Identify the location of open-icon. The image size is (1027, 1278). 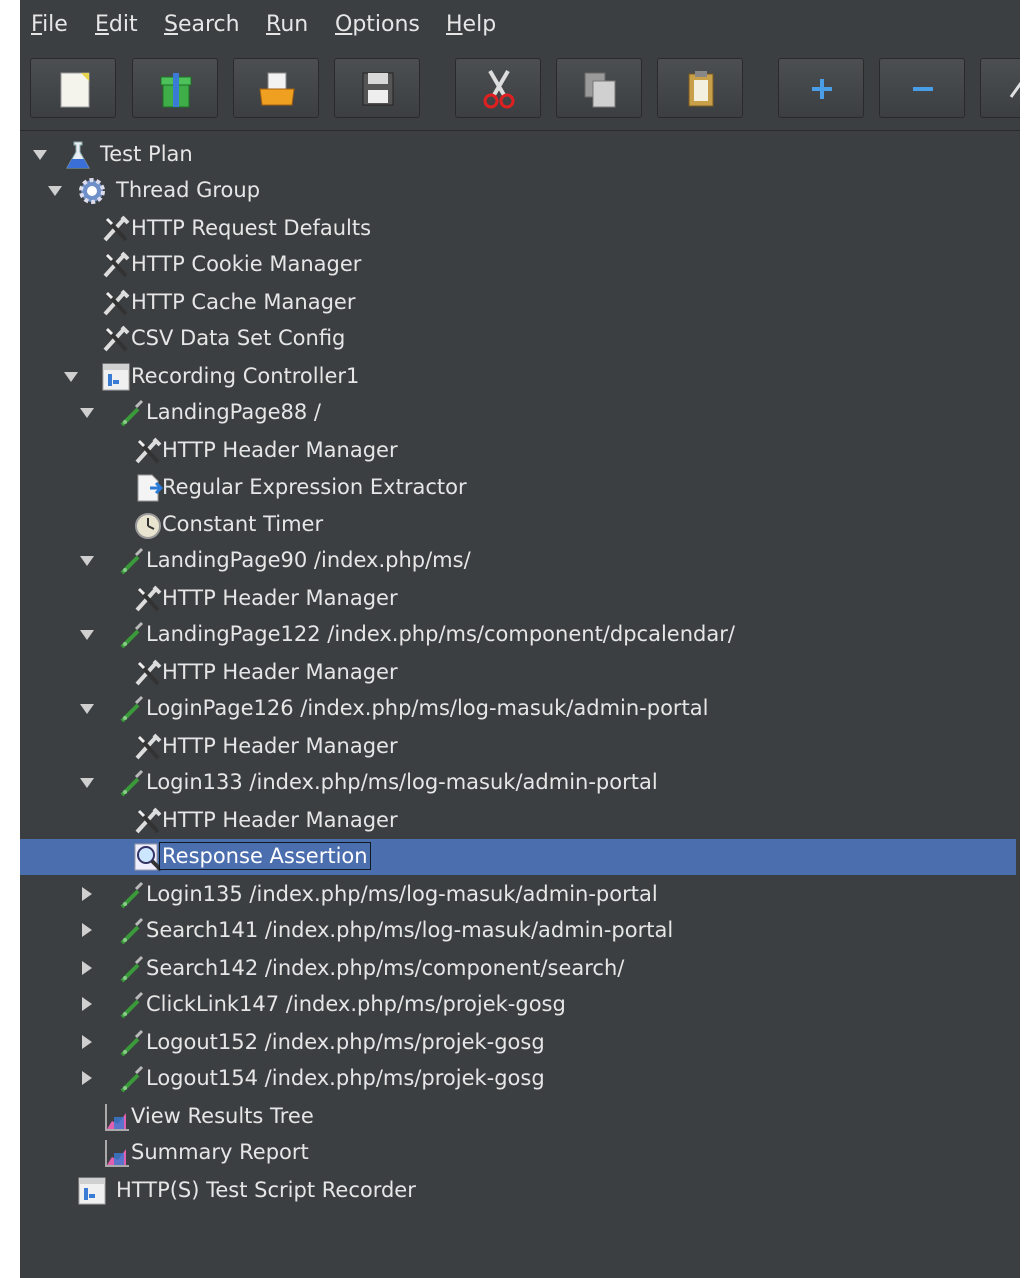
(277, 89).